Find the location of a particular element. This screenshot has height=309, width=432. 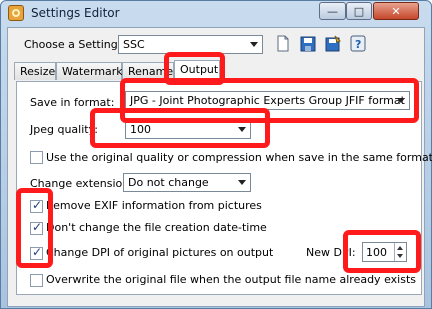

keep-date-checkbox is located at coordinates (36, 227).